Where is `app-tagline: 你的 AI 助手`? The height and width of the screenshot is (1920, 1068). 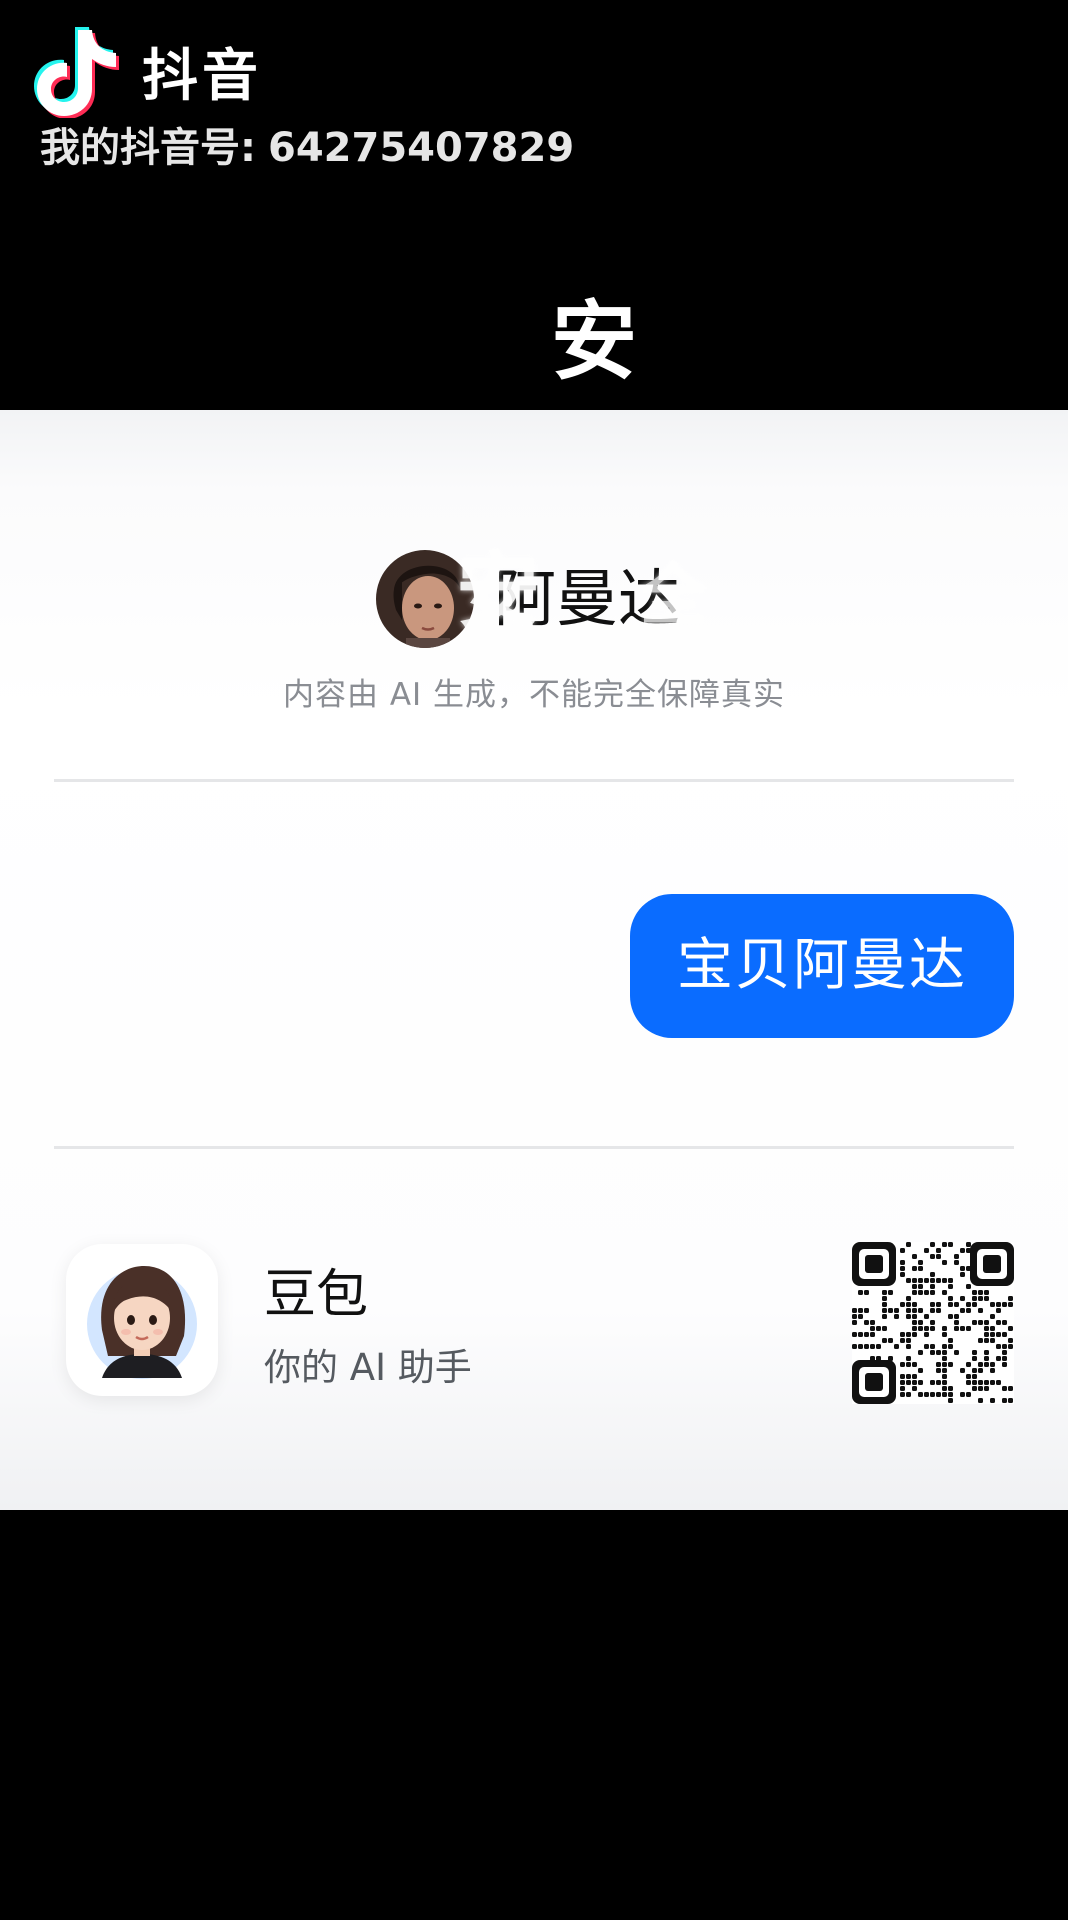
app-tagline: 你的 AI 助手 is located at coordinates (368, 1367).